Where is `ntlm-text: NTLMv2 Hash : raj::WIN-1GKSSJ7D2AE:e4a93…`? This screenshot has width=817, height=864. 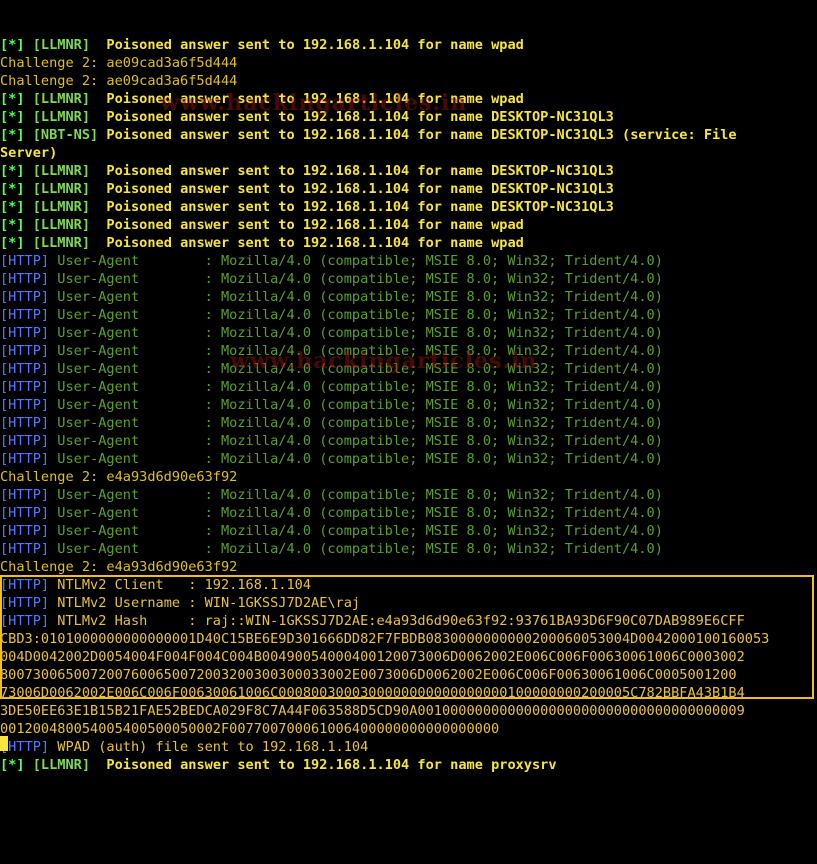 ntlm-text: NTLMv2 Hash : raj::WIN-1GKSSJ7D2AE:e4a93… is located at coordinates (401, 621).